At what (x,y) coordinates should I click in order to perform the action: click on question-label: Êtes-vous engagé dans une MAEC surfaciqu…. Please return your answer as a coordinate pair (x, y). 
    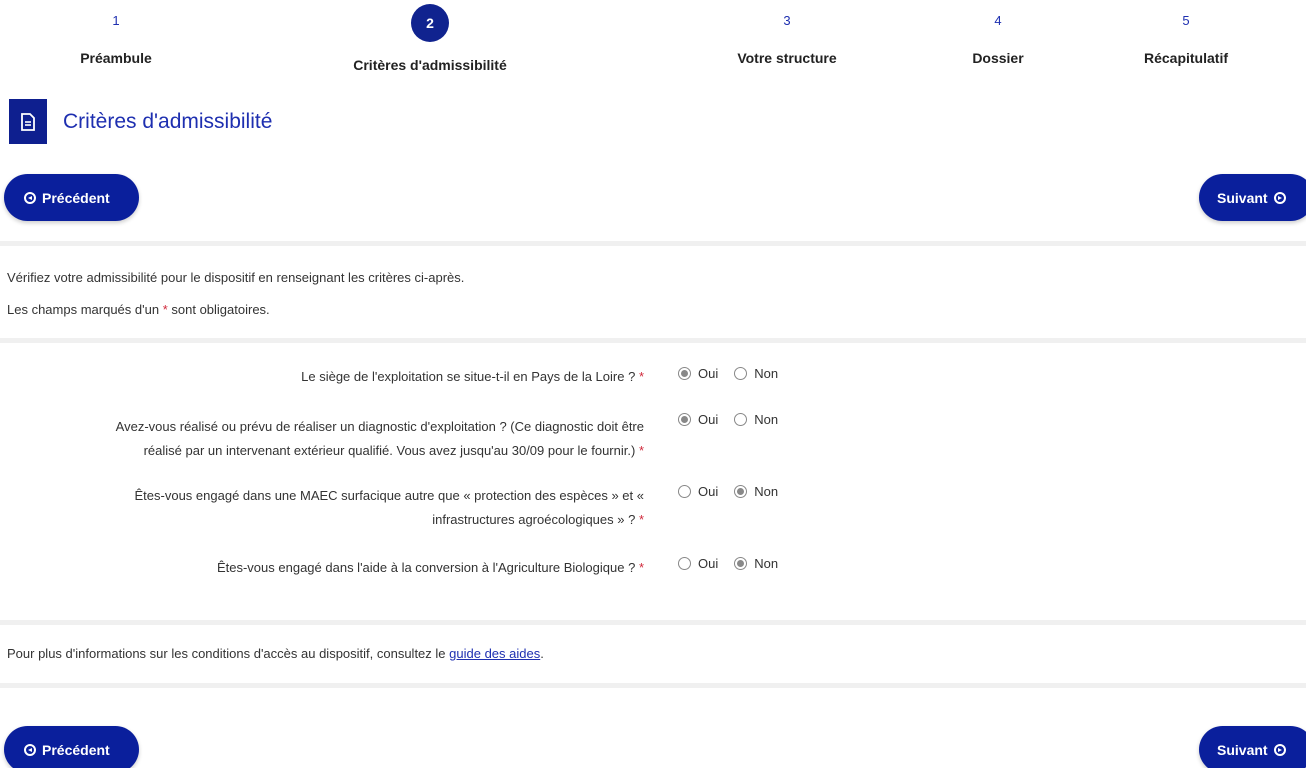
    Looking at the image, I should click on (390, 508).